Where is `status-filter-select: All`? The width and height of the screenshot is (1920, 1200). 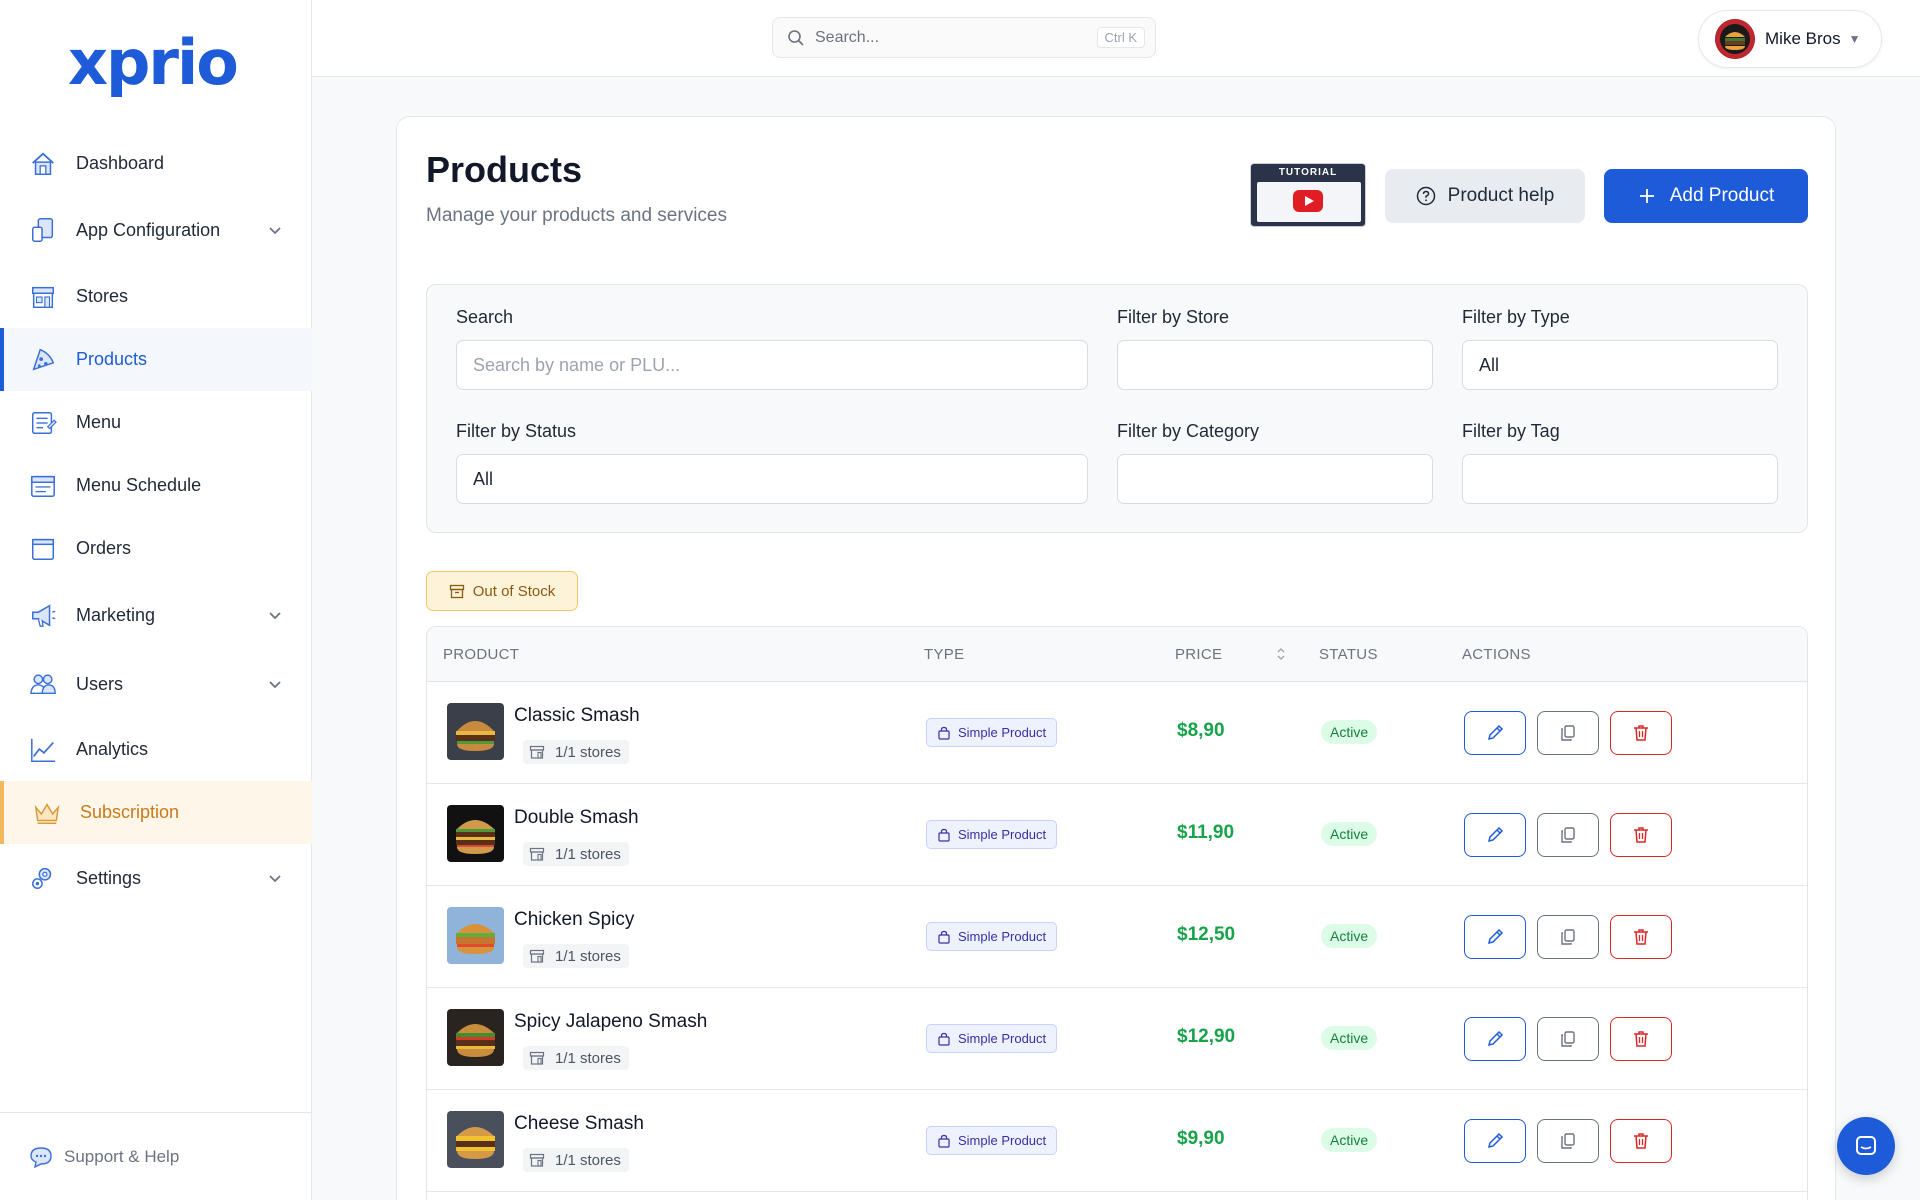
status-filter-select: All is located at coordinates (772, 479).